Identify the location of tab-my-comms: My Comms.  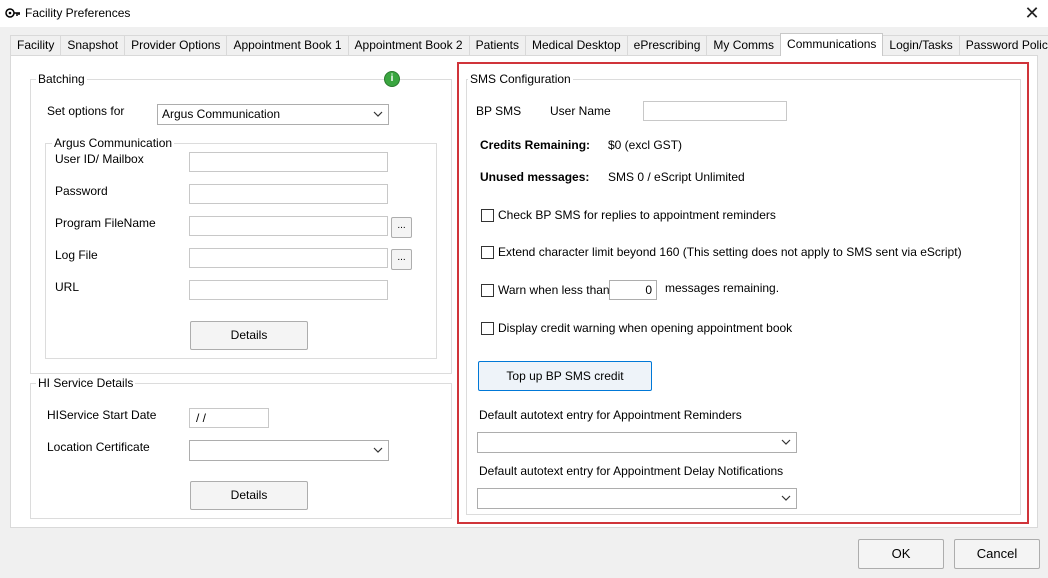
(744, 45).